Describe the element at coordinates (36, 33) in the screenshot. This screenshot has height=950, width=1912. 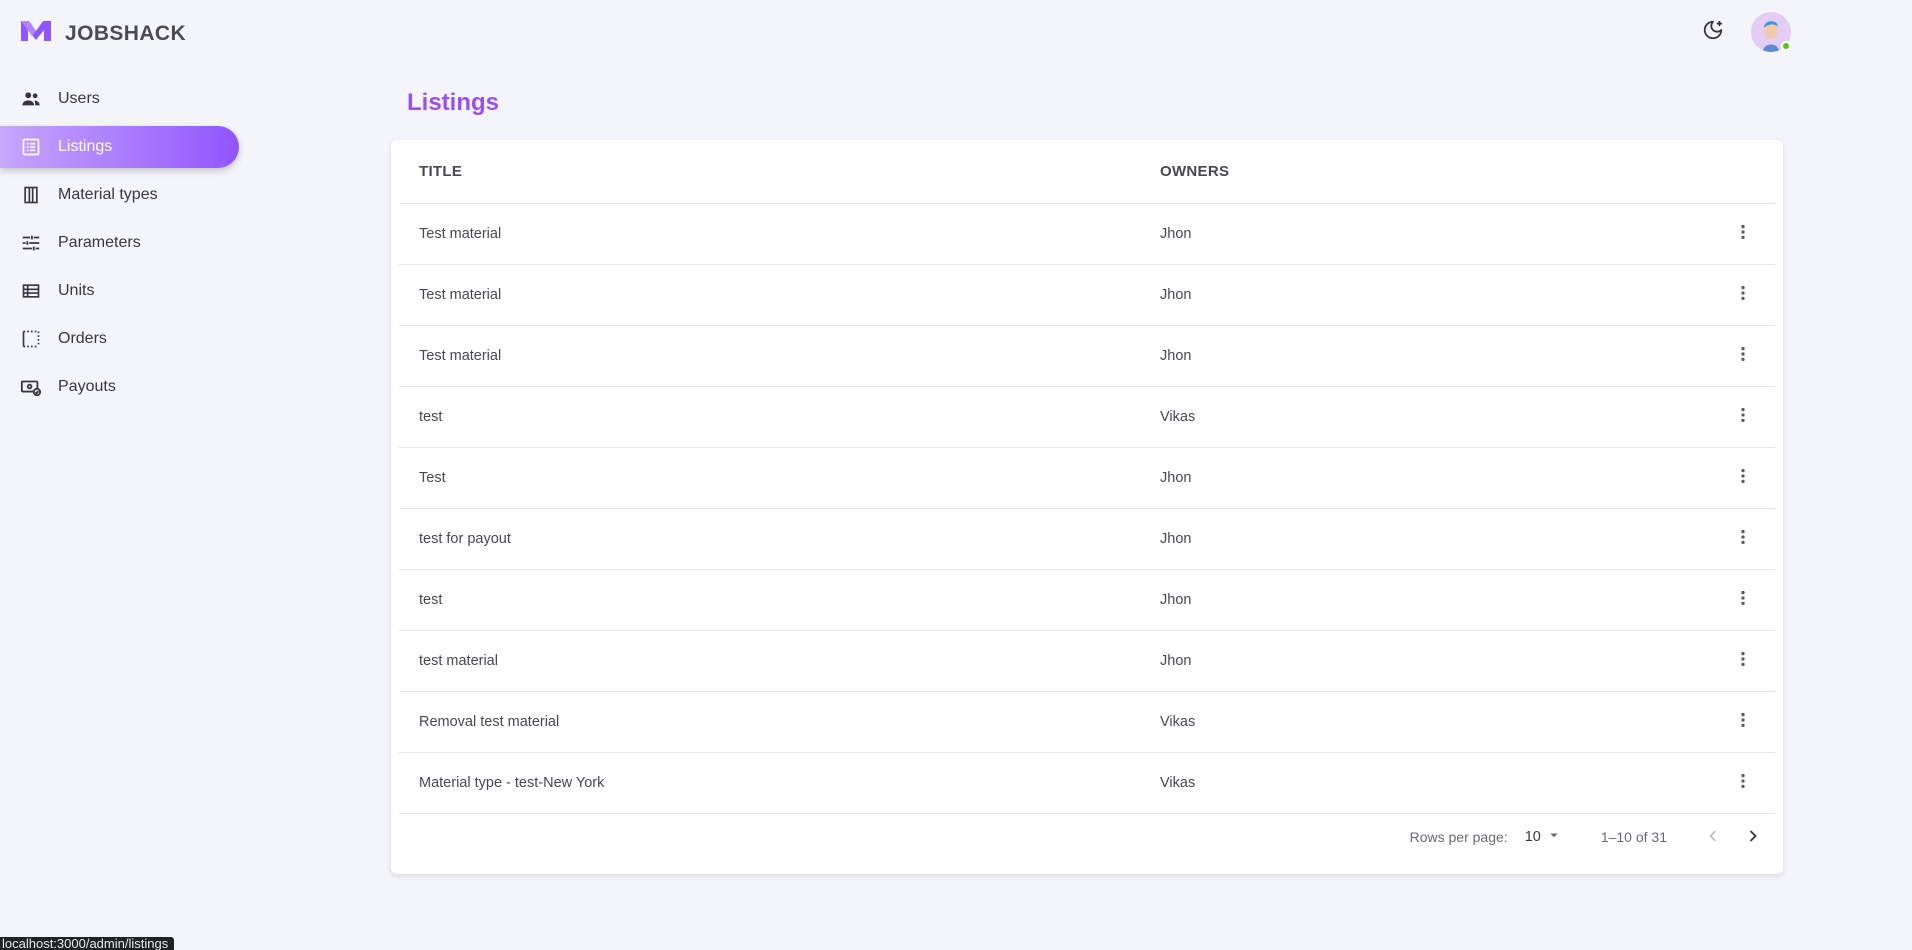
I see `brand-logo-icon` at that location.